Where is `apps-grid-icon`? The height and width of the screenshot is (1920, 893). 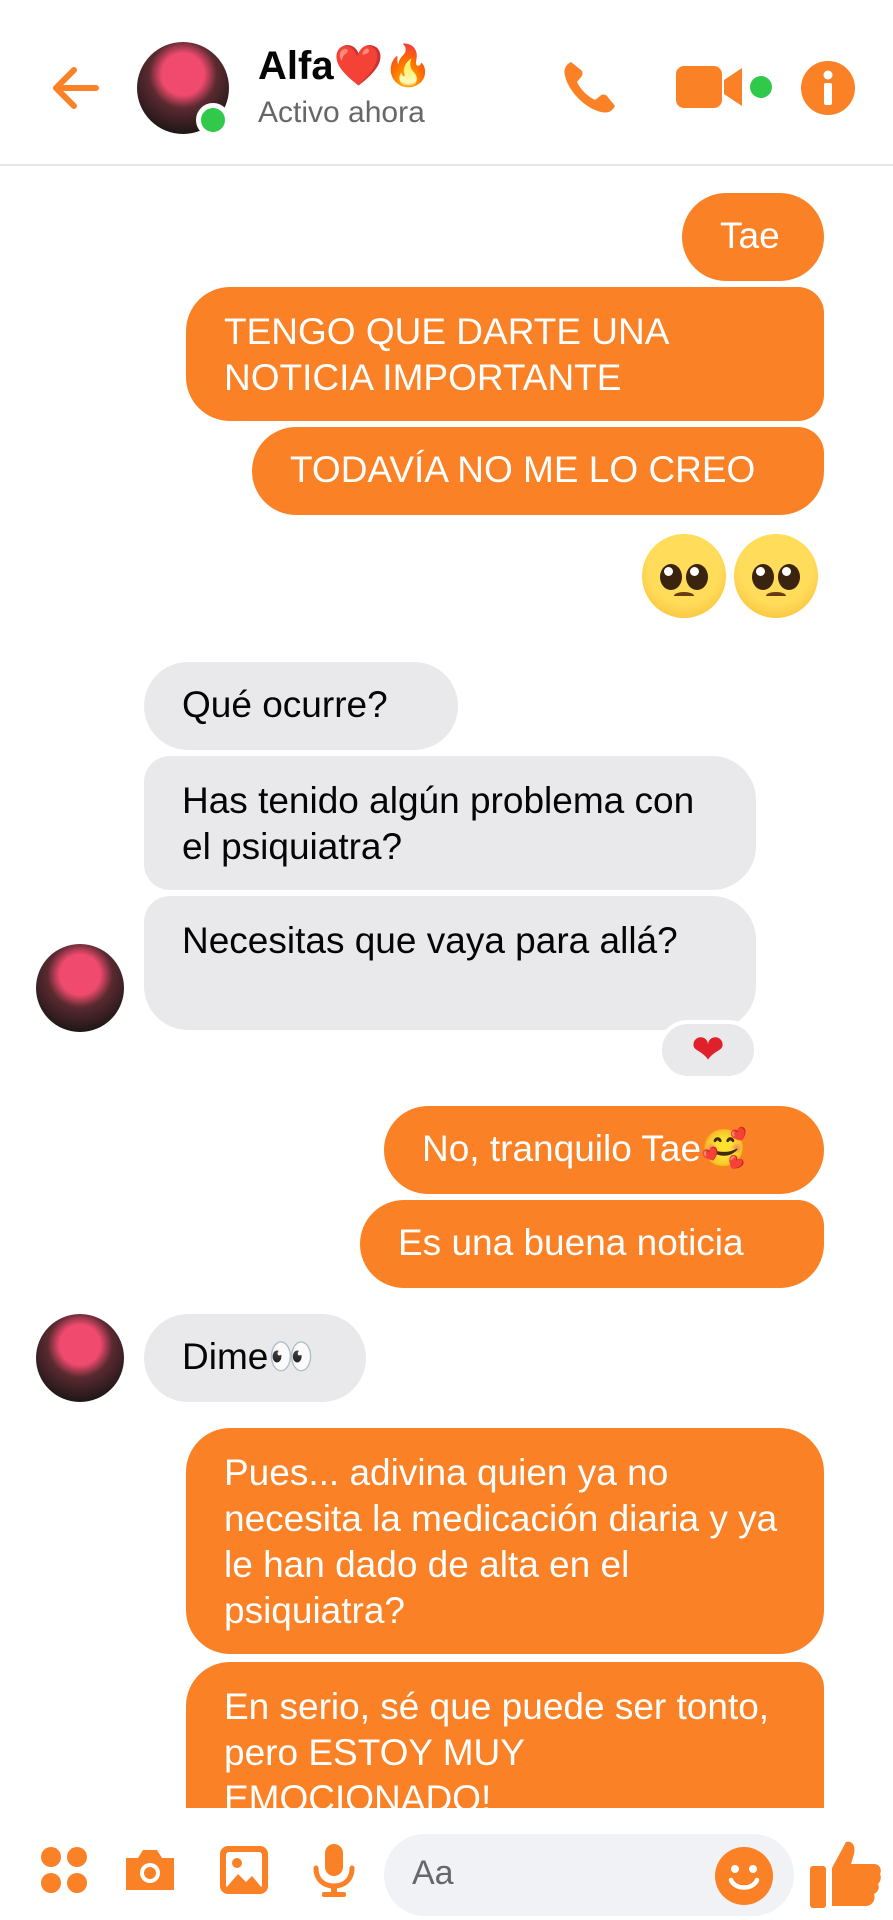
apps-grid-icon is located at coordinates (64, 1870).